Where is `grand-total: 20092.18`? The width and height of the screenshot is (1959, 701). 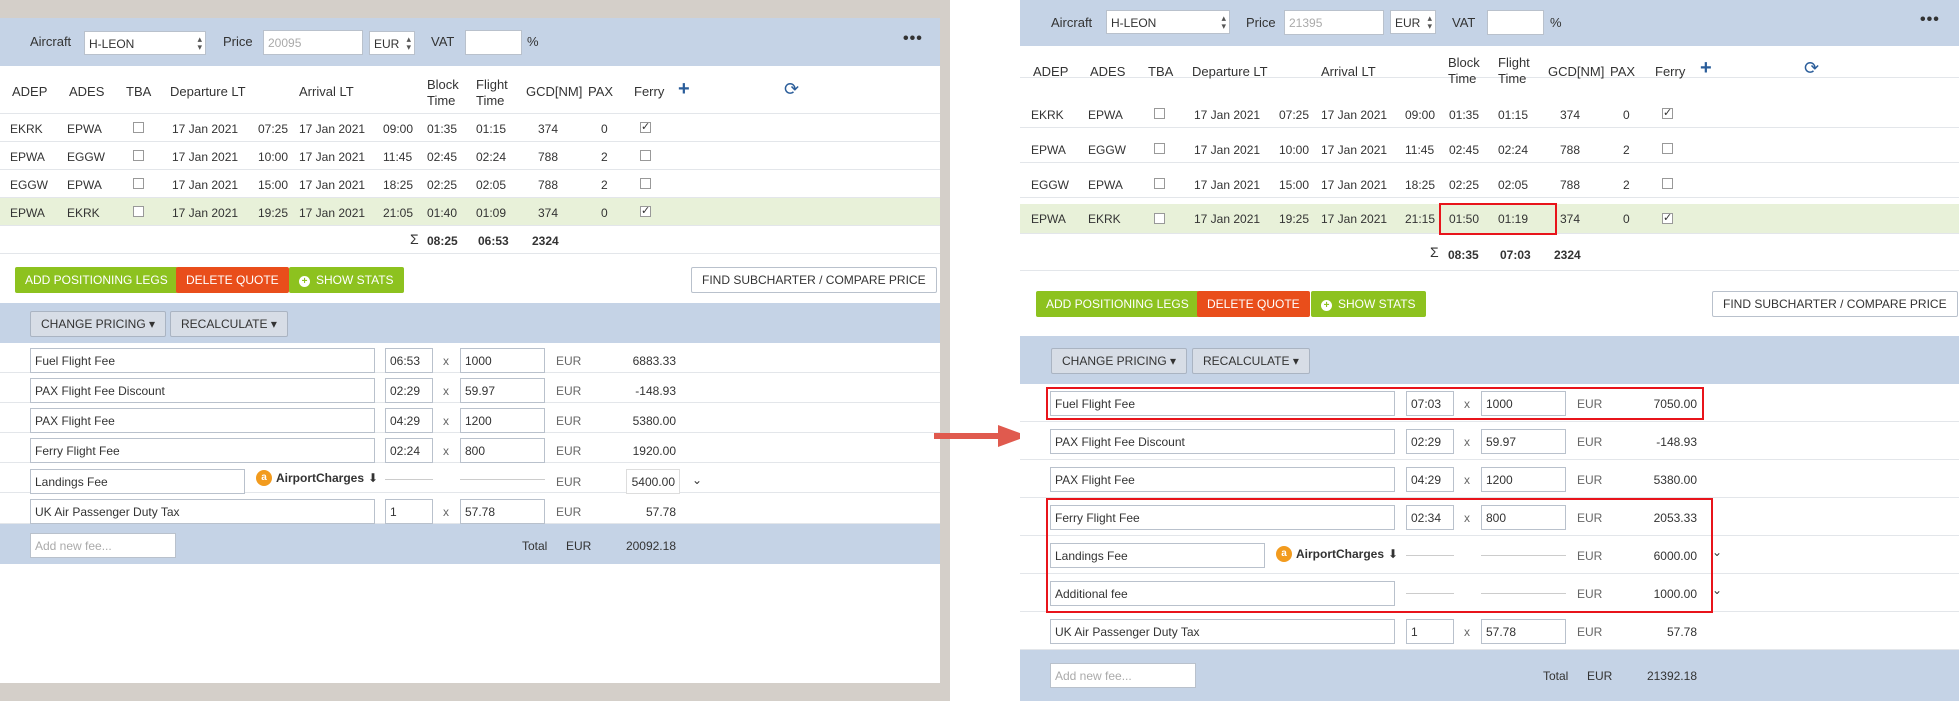
grand-total: 20092.18 is located at coordinates (650, 546).